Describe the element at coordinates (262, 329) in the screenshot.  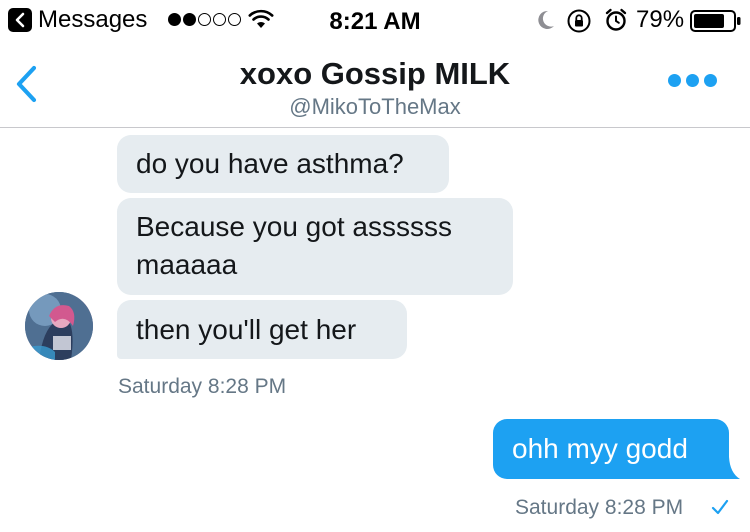
I see `received-message: then you'll get her` at that location.